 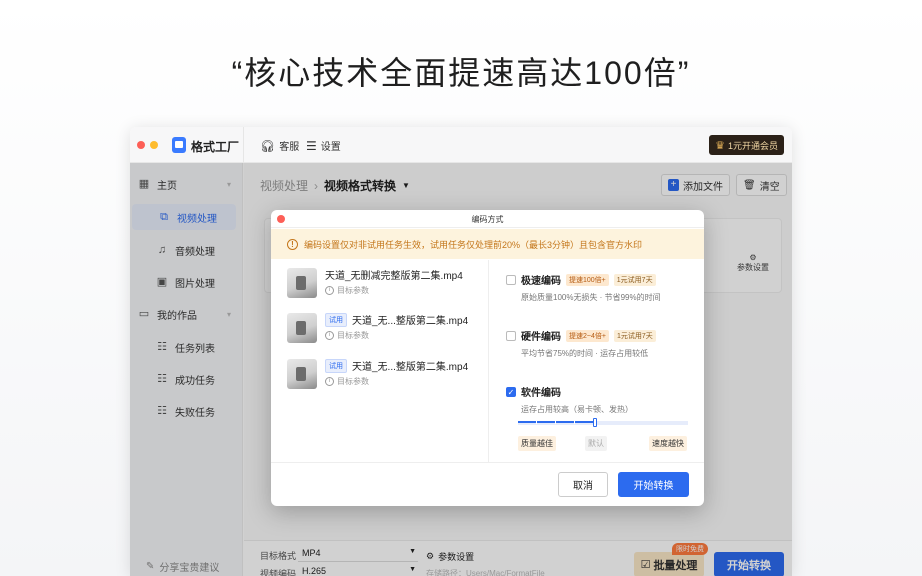 I want to click on encoder-option-software: ✓ 软件编码 运存占用较高（易卡顿、发热）, so click(x=601, y=399).